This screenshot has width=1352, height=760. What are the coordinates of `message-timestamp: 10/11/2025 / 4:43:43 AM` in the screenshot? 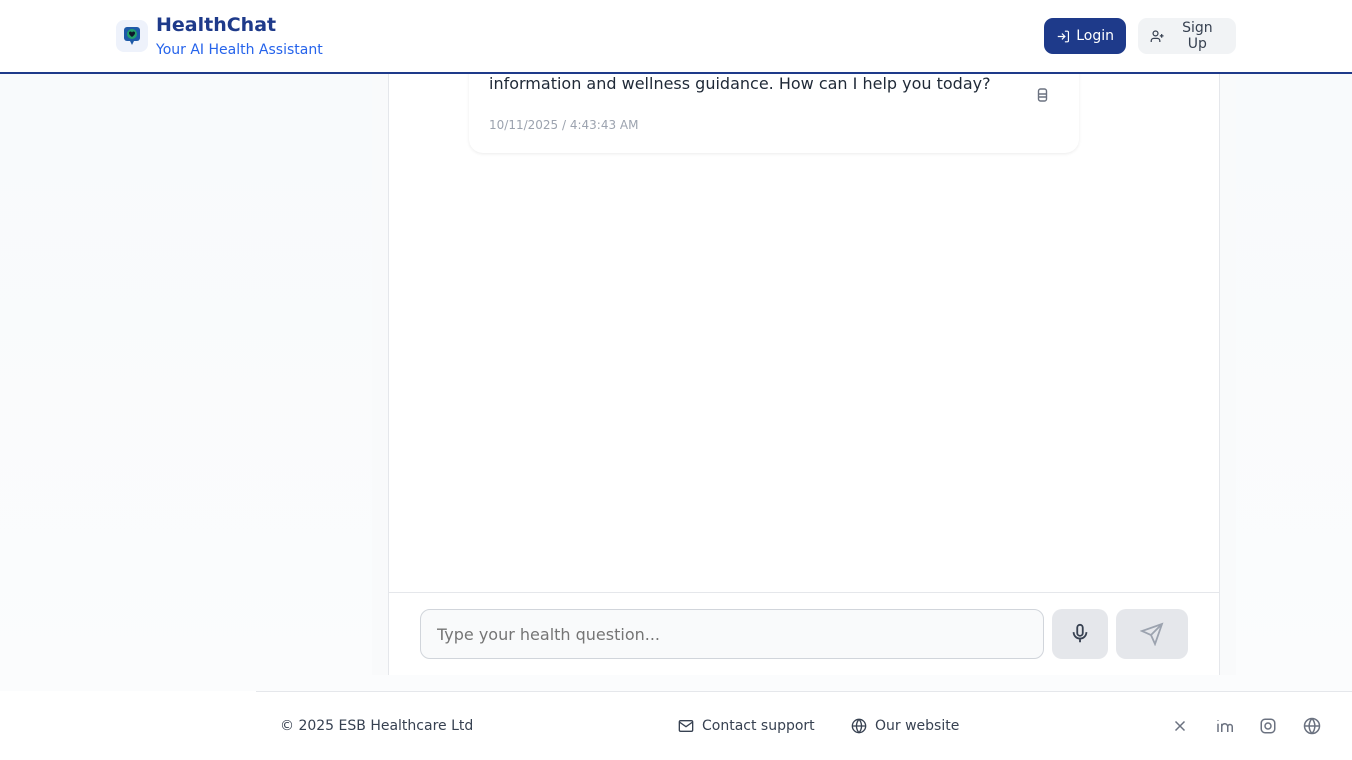 It's located at (564, 125).